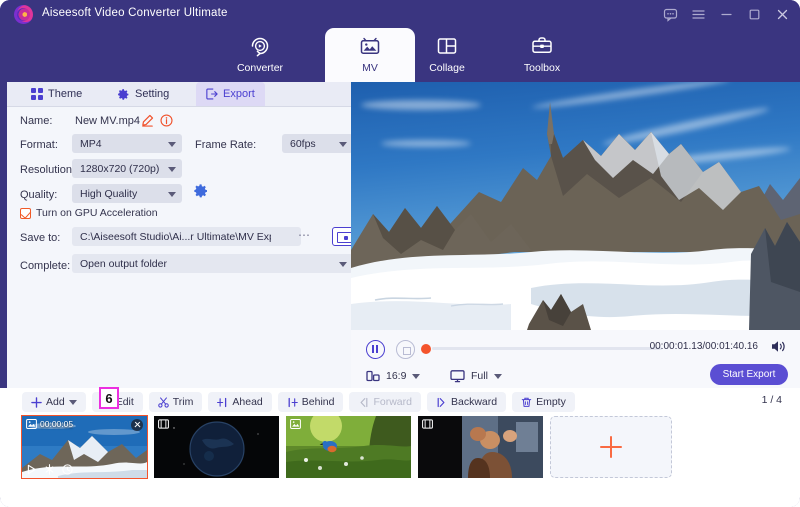  What do you see at coordinates (779, 346) in the screenshot?
I see `volume-icon` at bounding box center [779, 346].